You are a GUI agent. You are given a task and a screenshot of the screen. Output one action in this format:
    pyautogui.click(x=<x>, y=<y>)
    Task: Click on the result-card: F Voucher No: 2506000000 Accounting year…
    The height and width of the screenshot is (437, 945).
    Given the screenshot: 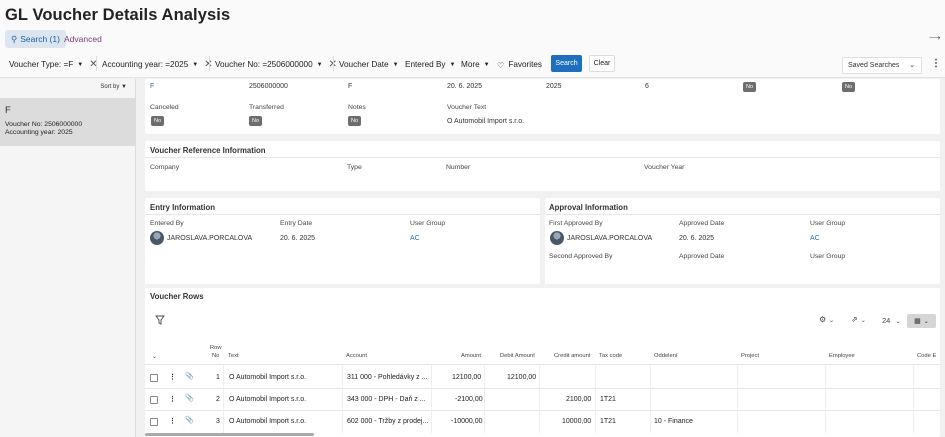 What is the action you would take?
    pyautogui.click(x=68, y=122)
    